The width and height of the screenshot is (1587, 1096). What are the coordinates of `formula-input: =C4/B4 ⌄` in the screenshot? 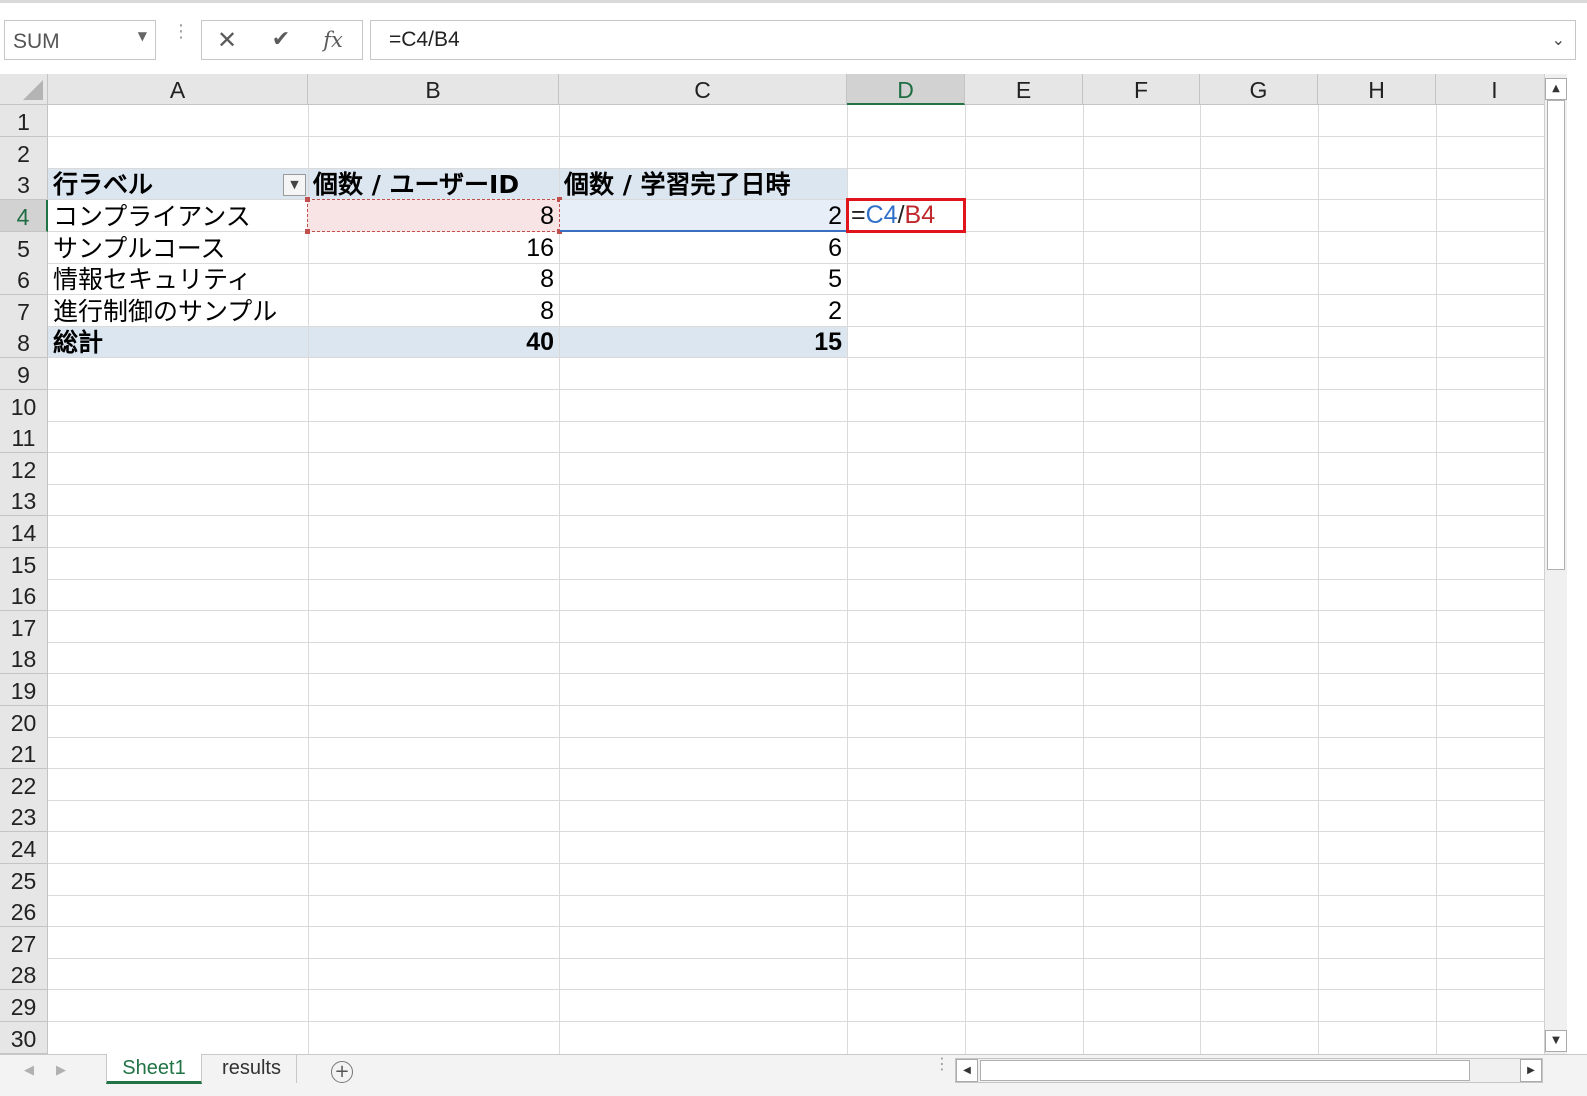 It's located at (973, 40).